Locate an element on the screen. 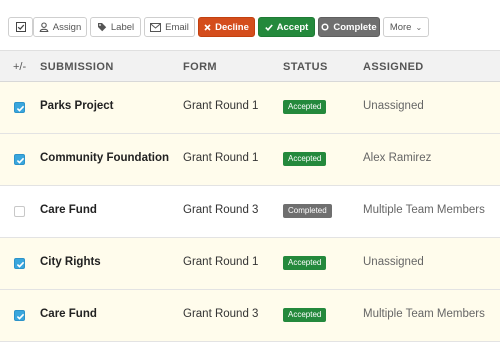  email-button: Email is located at coordinates (169, 27).